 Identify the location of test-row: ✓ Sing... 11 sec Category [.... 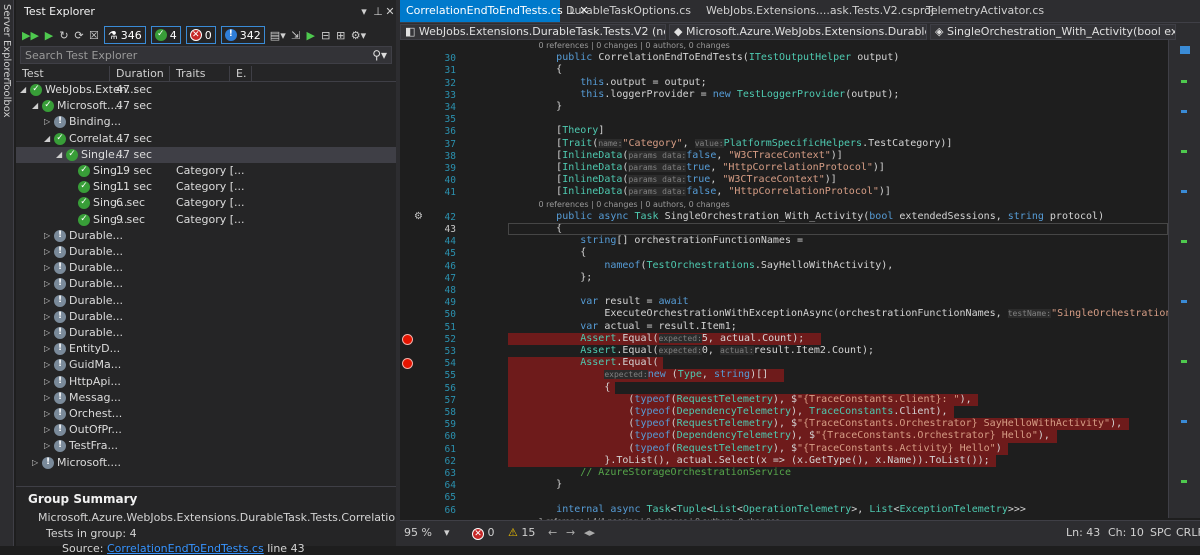
(206, 187).